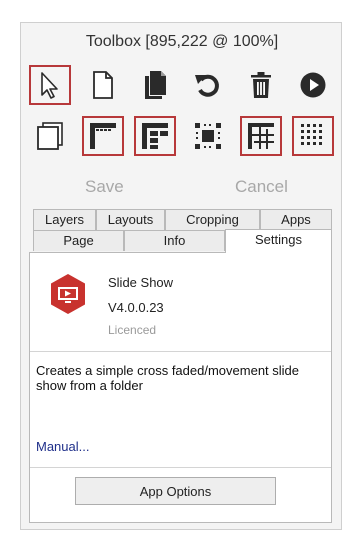 The image size is (357, 543). What do you see at coordinates (182, 41) in the screenshot?
I see `toolbox-title: Toolbox [895,222 @ 100%]` at bounding box center [182, 41].